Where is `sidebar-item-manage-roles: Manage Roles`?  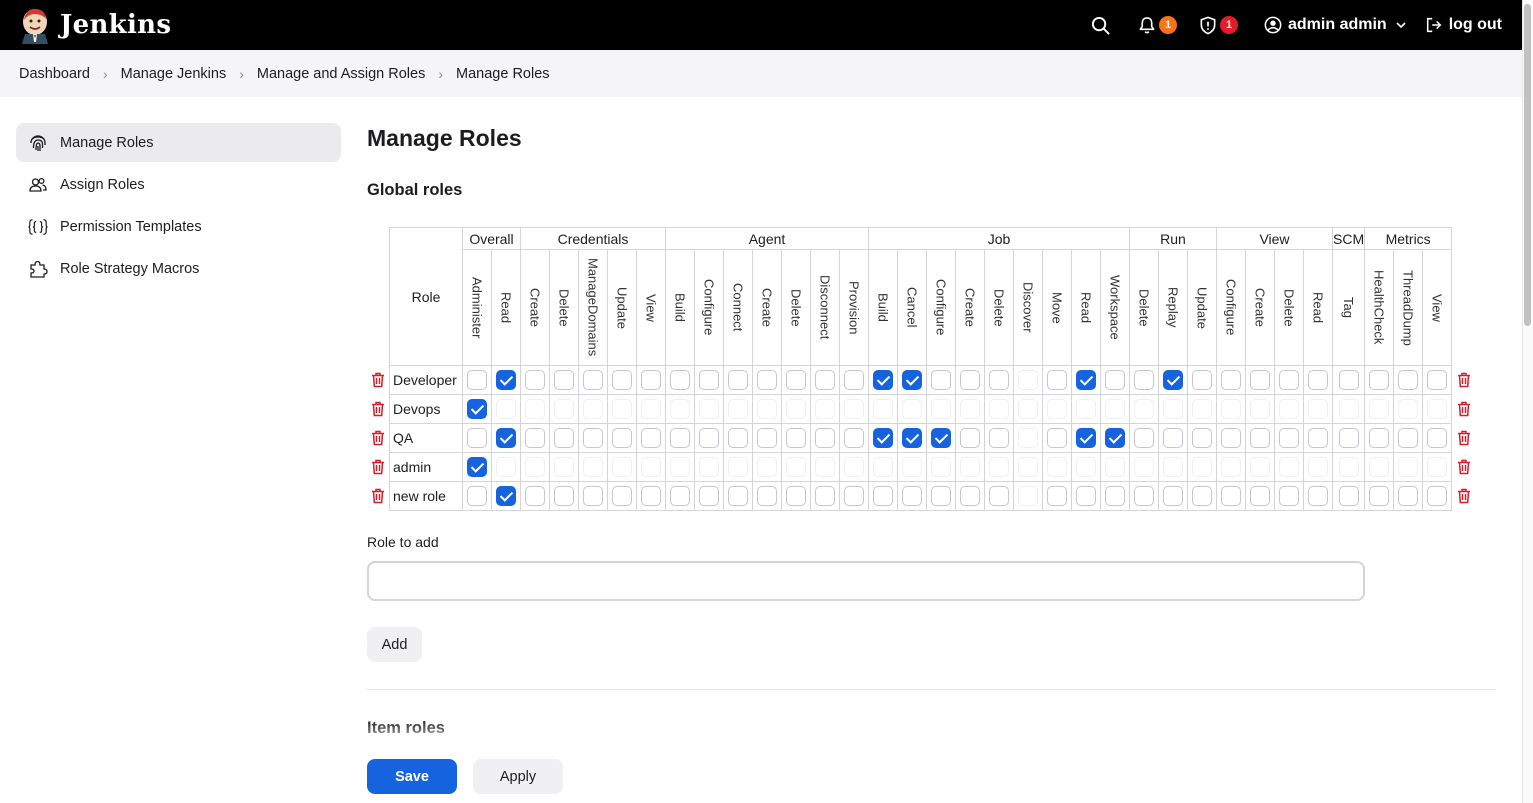 sidebar-item-manage-roles: Manage Roles is located at coordinates (178, 142).